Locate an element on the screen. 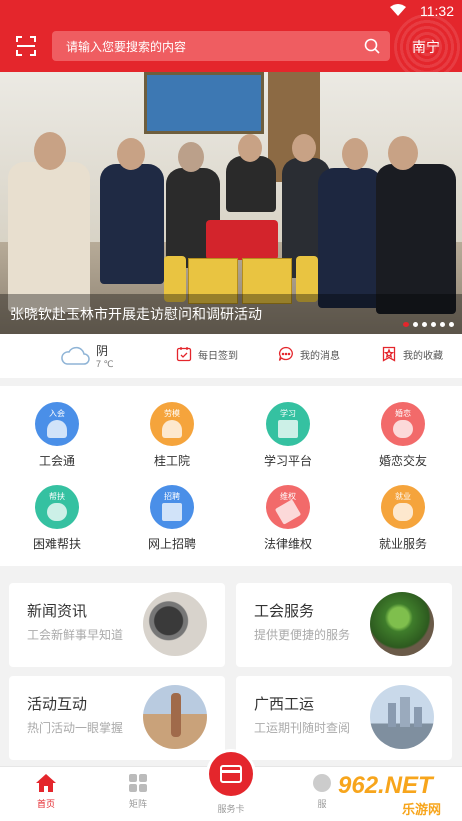 Image resolution: width=462 pixels, height=821 pixels. camera-photo is located at coordinates (175, 624).